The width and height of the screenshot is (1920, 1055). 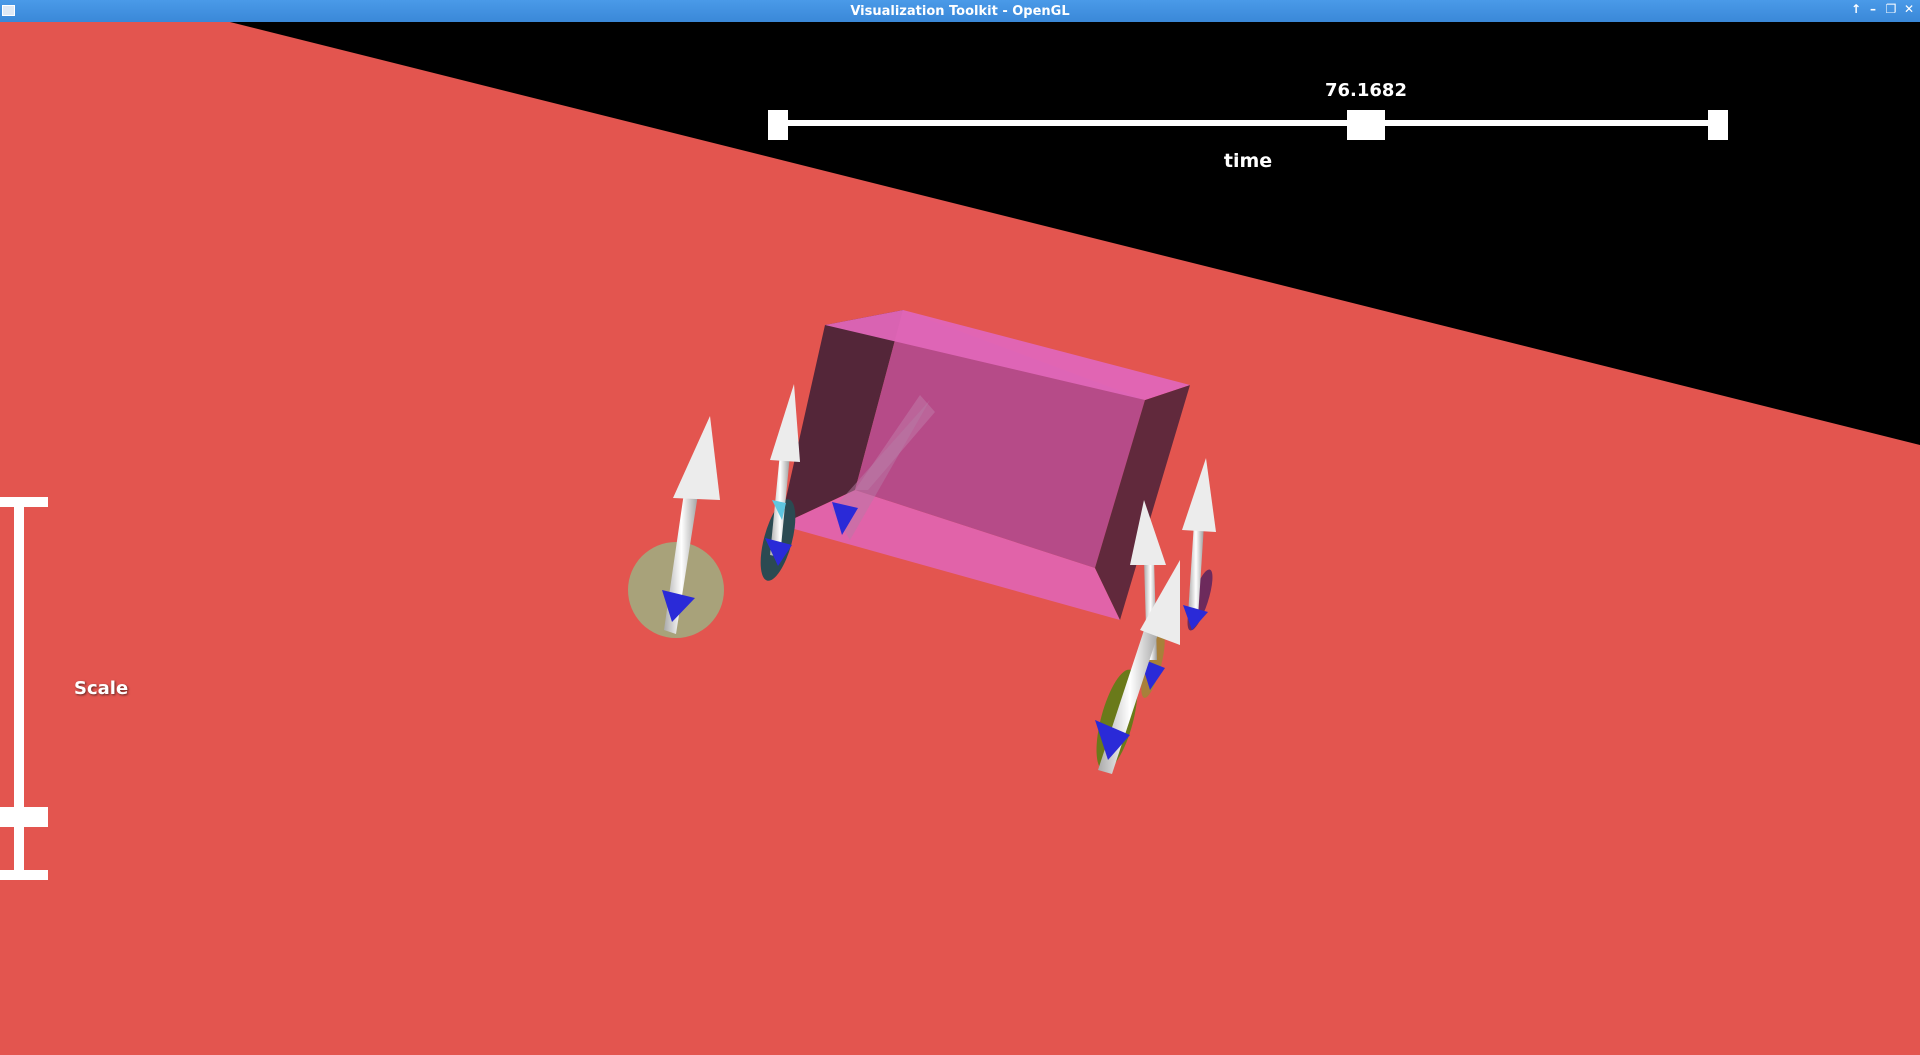 What do you see at coordinates (1366, 90) in the screenshot?
I see `slider-value-label: 76.1682` at bounding box center [1366, 90].